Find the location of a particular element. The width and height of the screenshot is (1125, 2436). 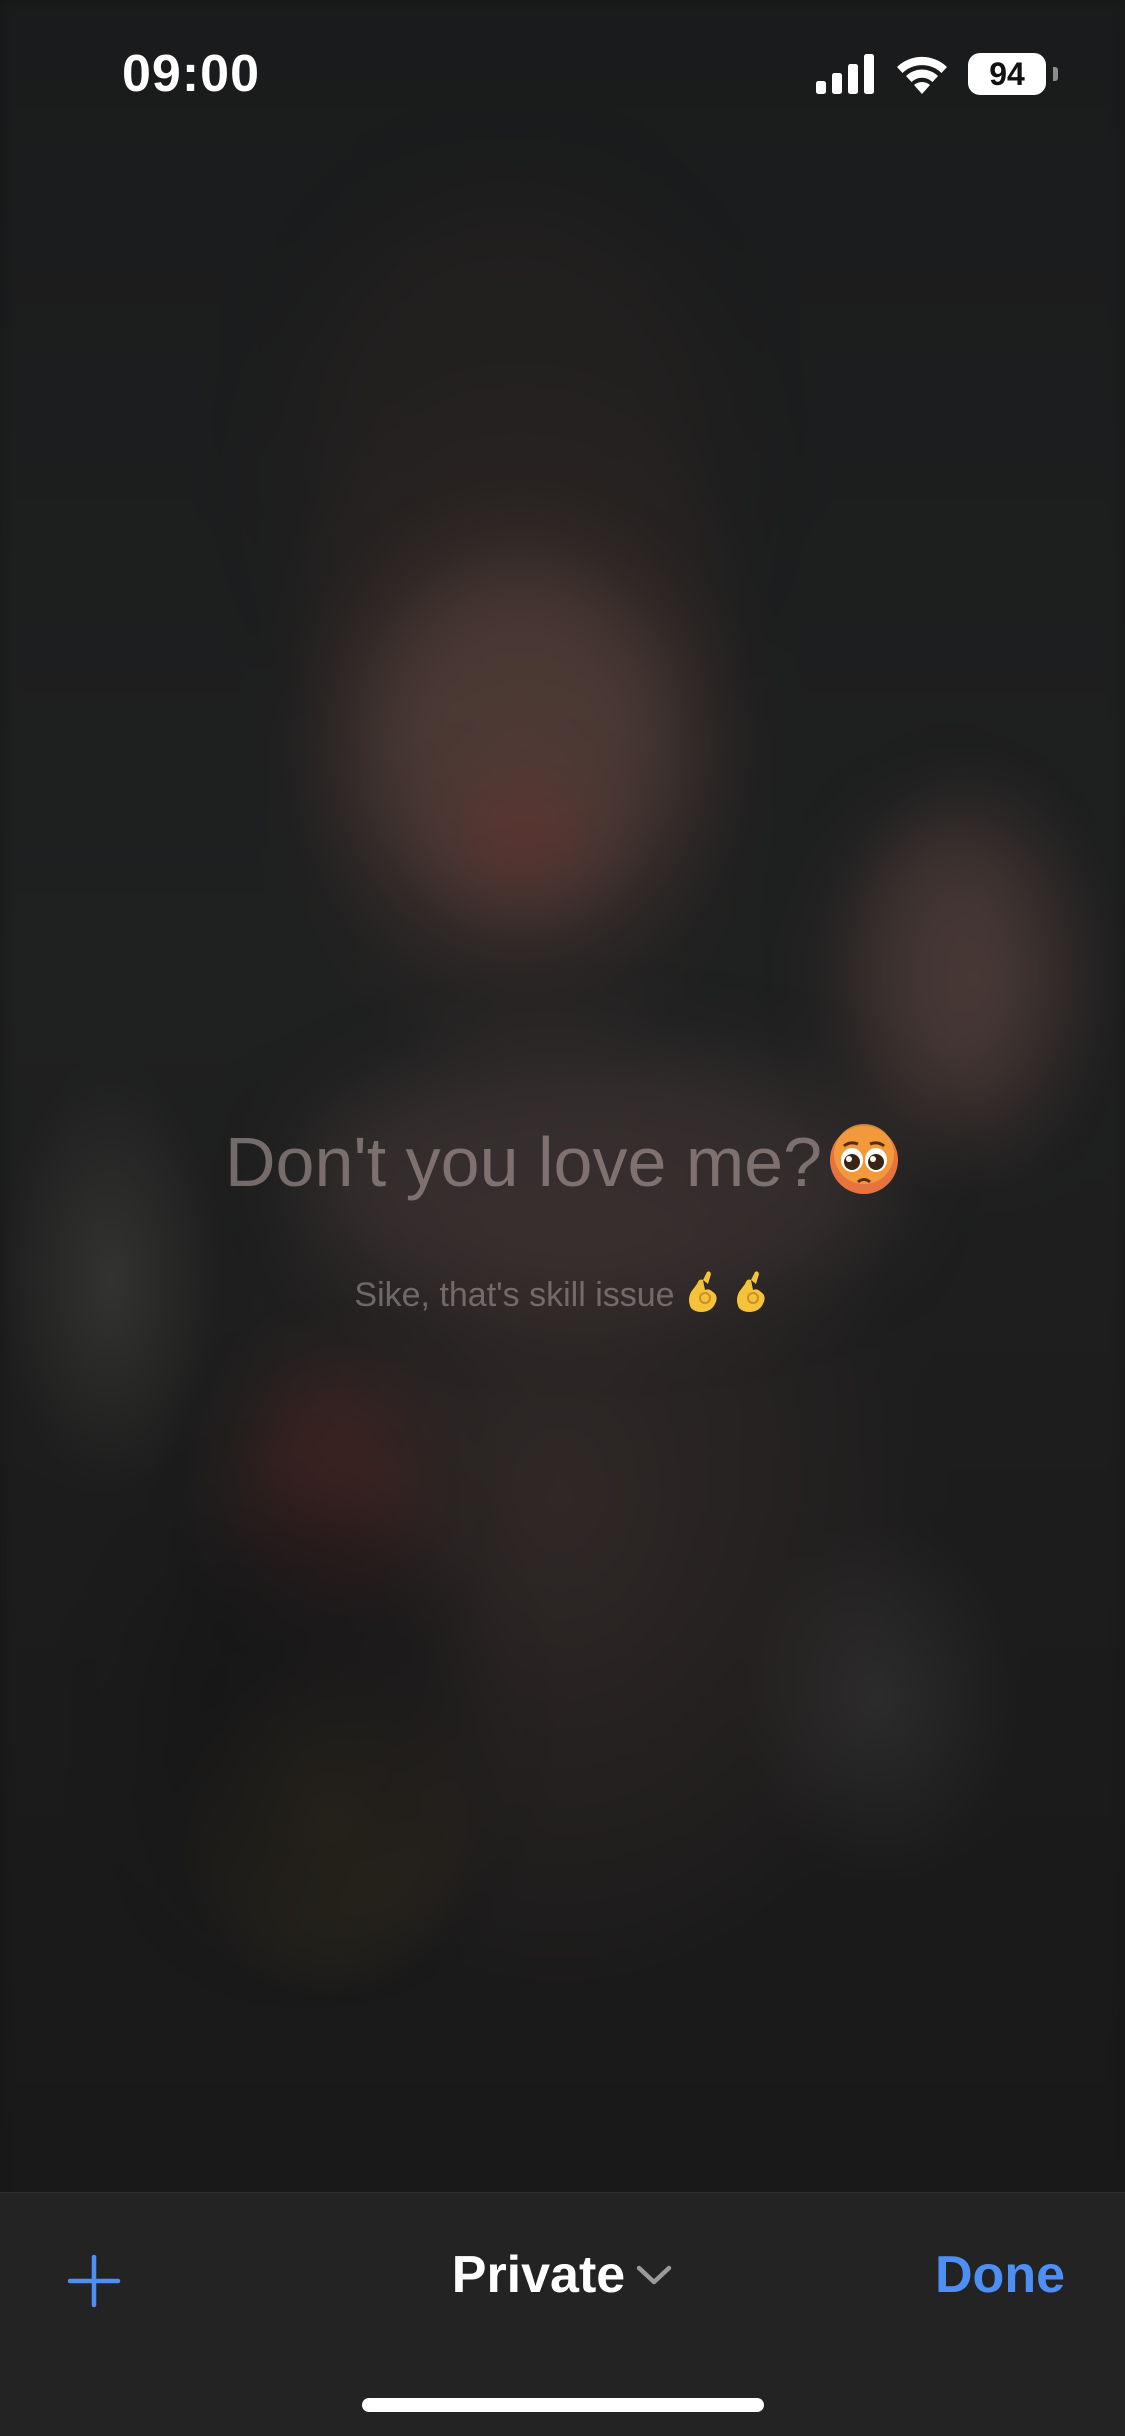

private-browsing-headline: Don't you love me? is located at coordinates (562, 1162).